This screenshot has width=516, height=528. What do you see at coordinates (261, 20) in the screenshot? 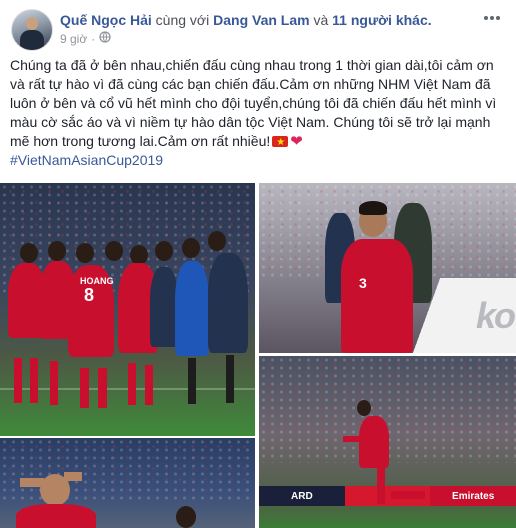
I see `tagged-user: Dang Van Lam` at bounding box center [261, 20].